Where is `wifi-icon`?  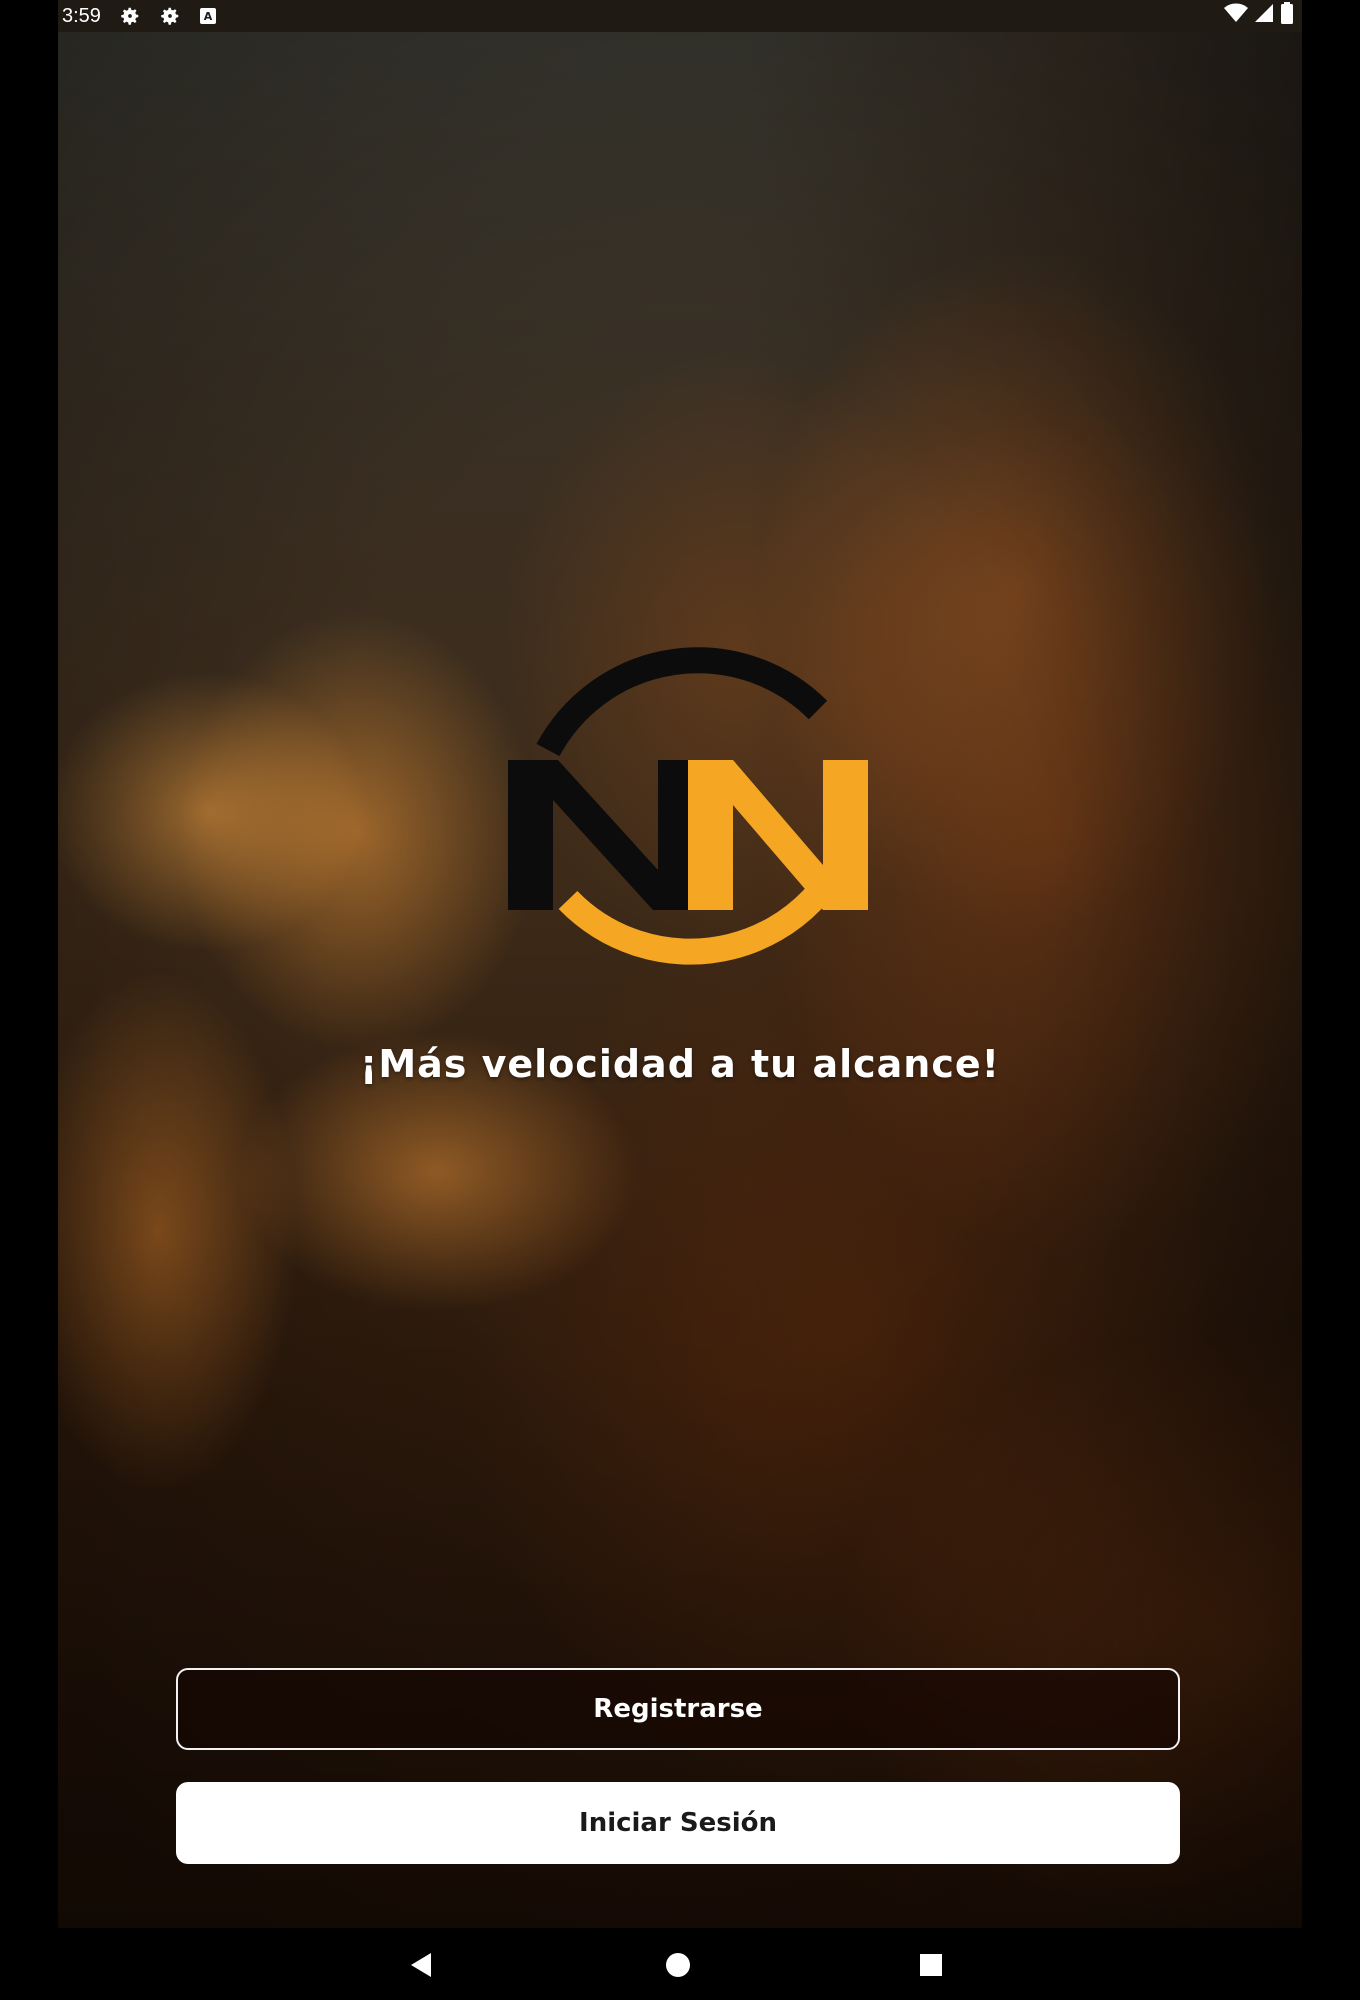
wifi-icon is located at coordinates (1236, 16).